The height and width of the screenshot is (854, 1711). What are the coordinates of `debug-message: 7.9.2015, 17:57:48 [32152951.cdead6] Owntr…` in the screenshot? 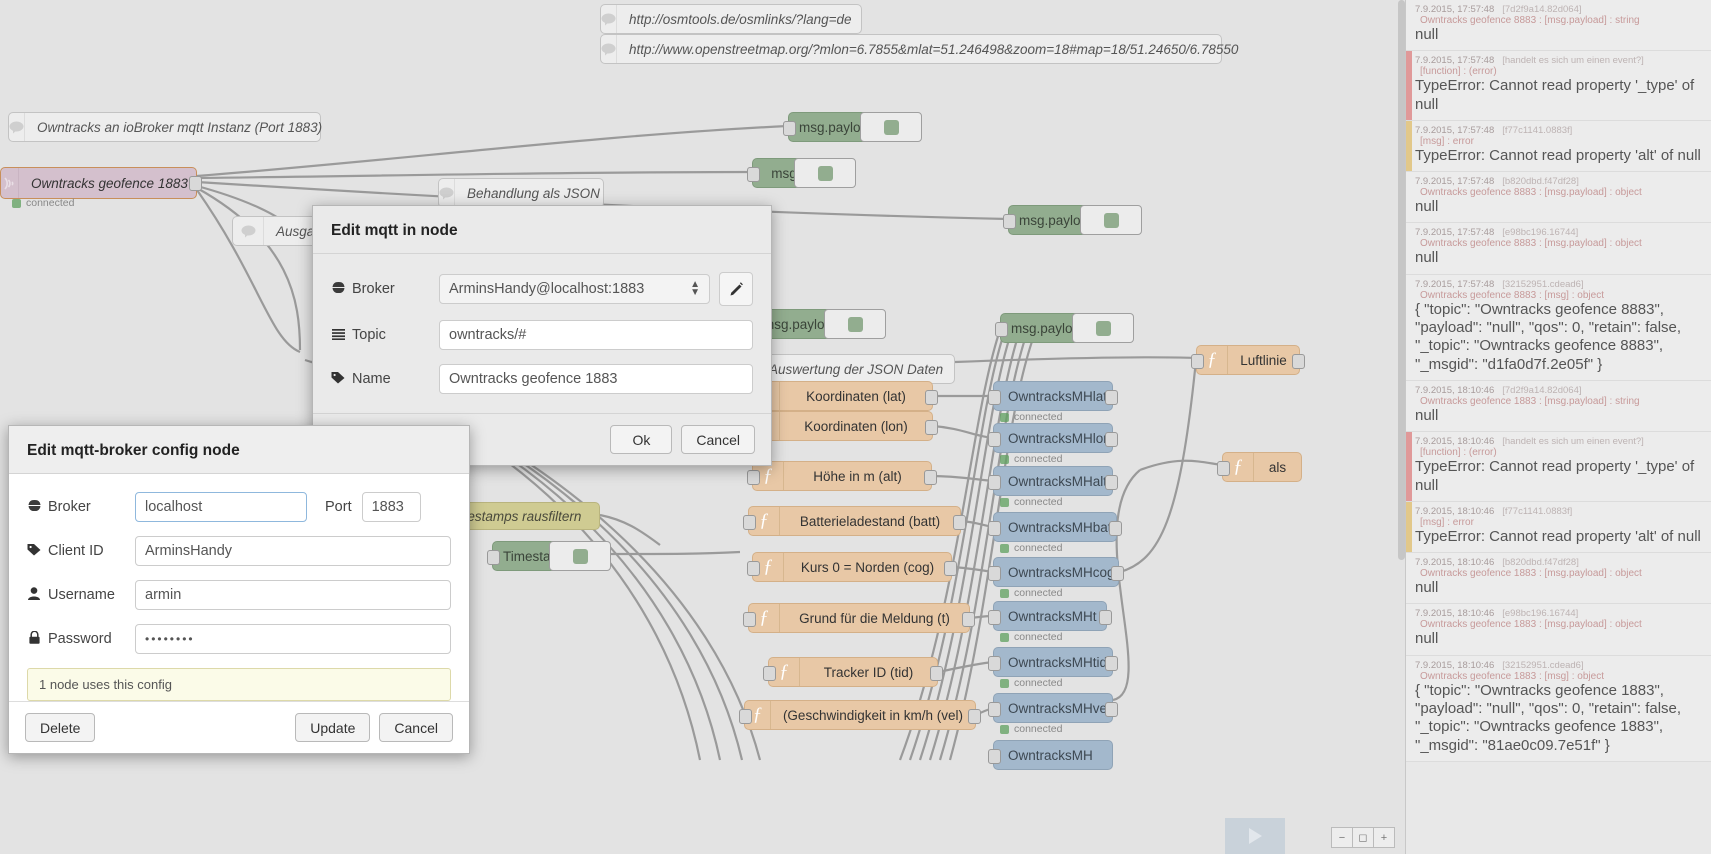 It's located at (1558, 327).